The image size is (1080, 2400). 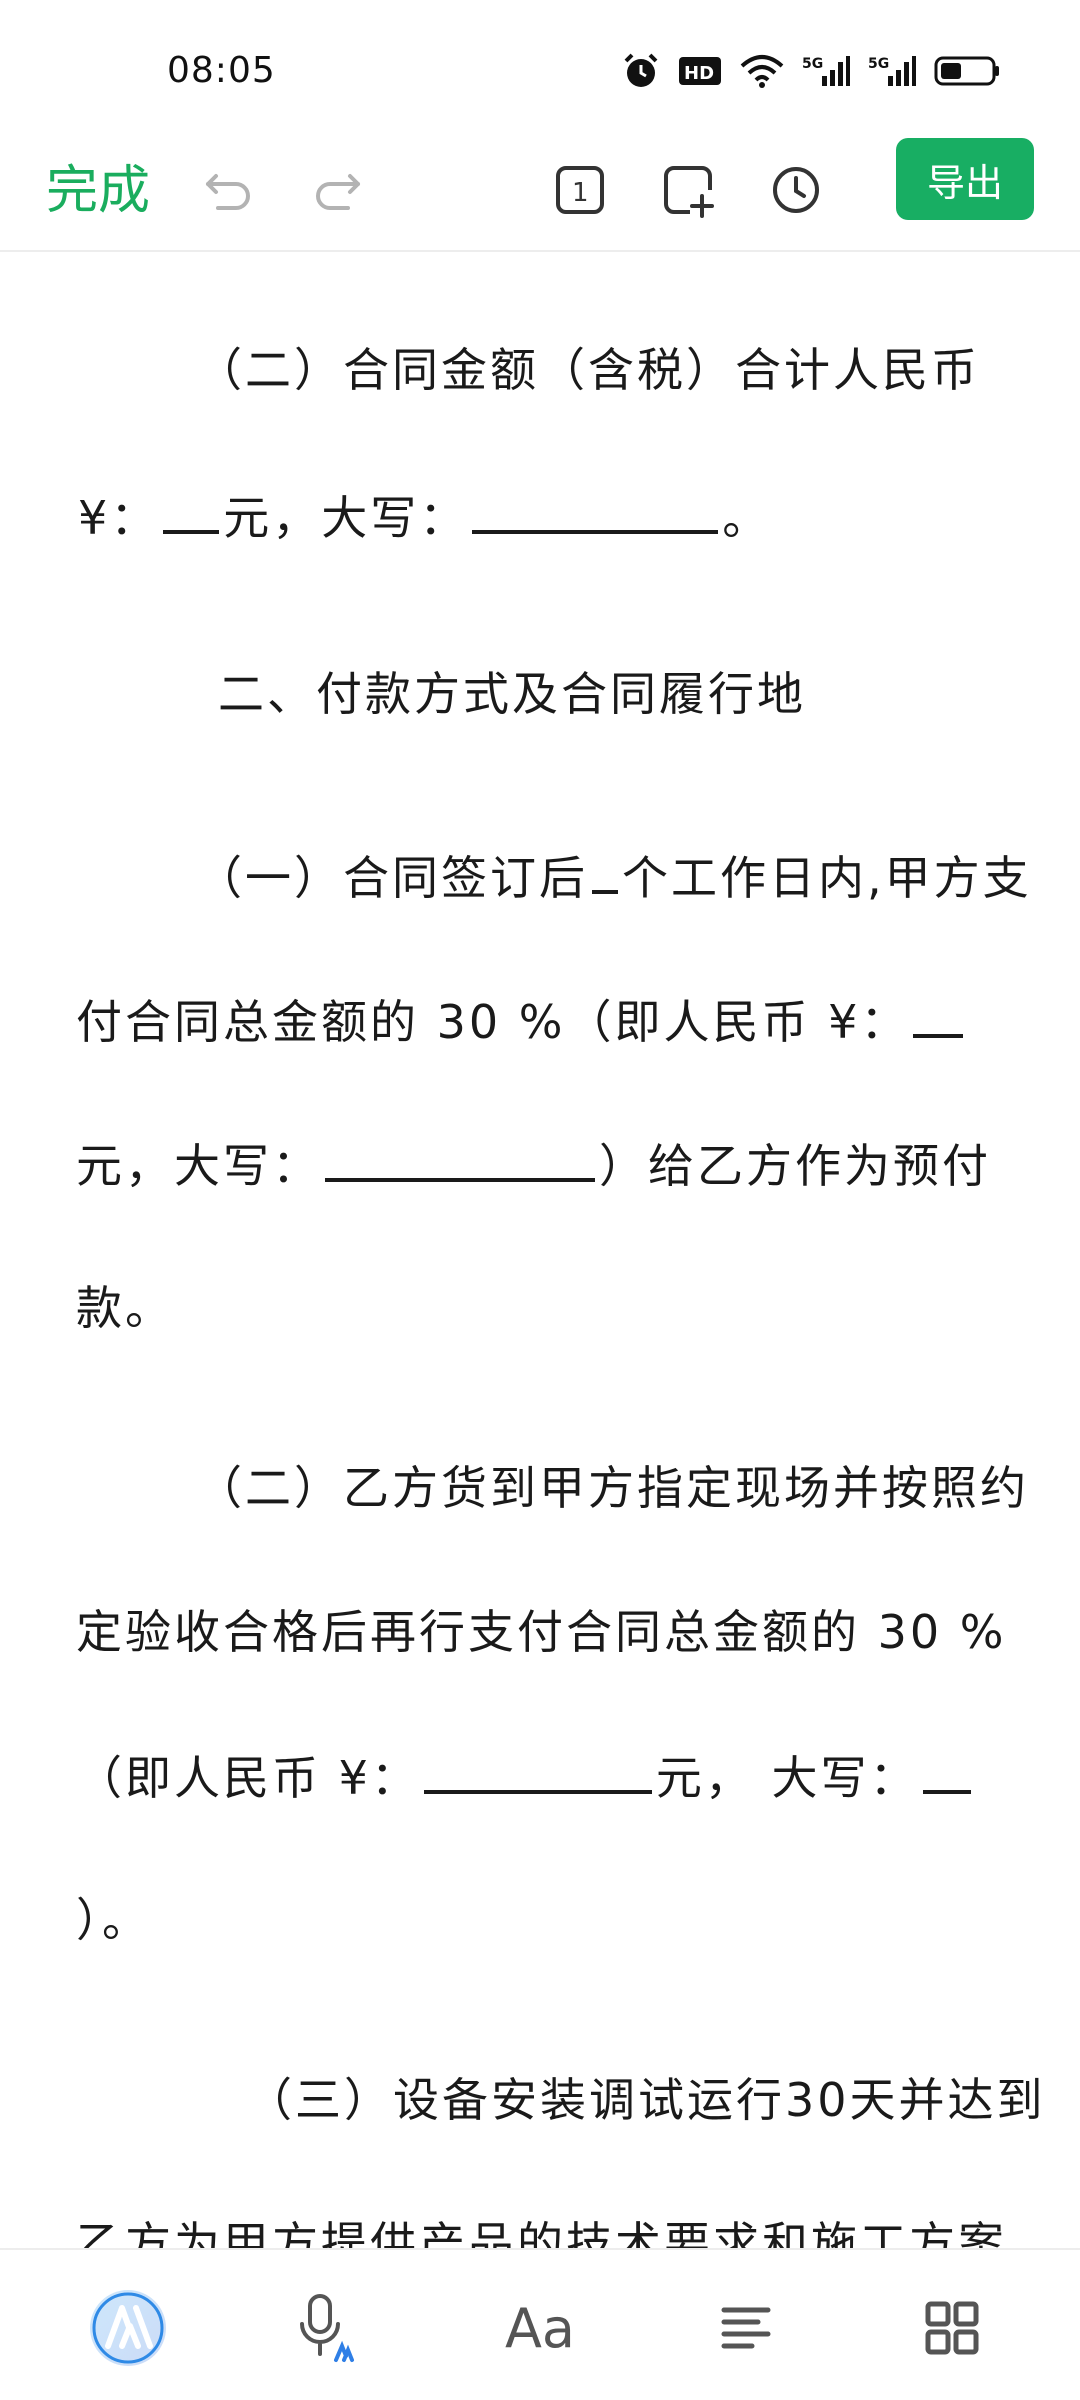 I want to click on battery-icon, so click(x=966, y=71).